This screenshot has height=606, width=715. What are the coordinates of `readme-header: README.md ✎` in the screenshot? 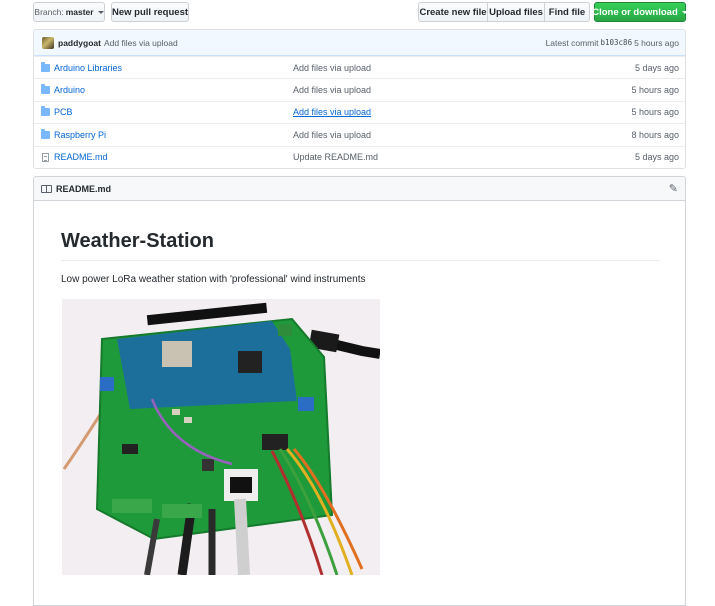 It's located at (359, 189).